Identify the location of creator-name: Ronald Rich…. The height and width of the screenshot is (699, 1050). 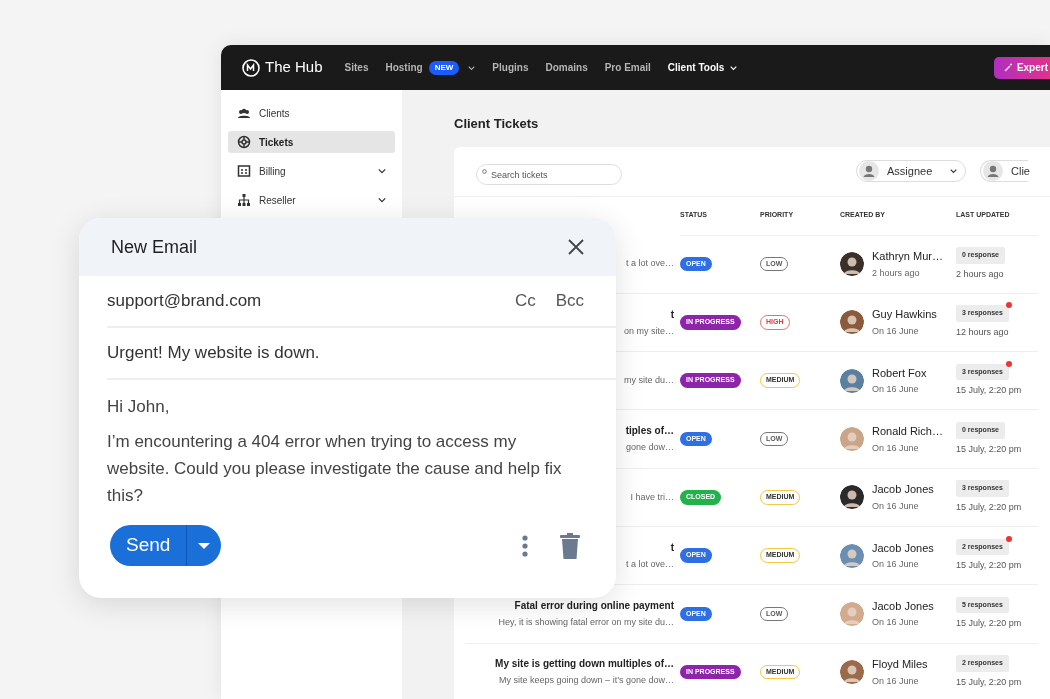
(907, 432).